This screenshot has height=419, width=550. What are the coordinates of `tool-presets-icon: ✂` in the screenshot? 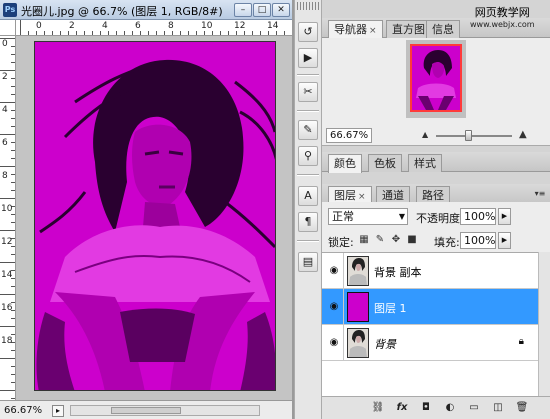 It's located at (308, 92).